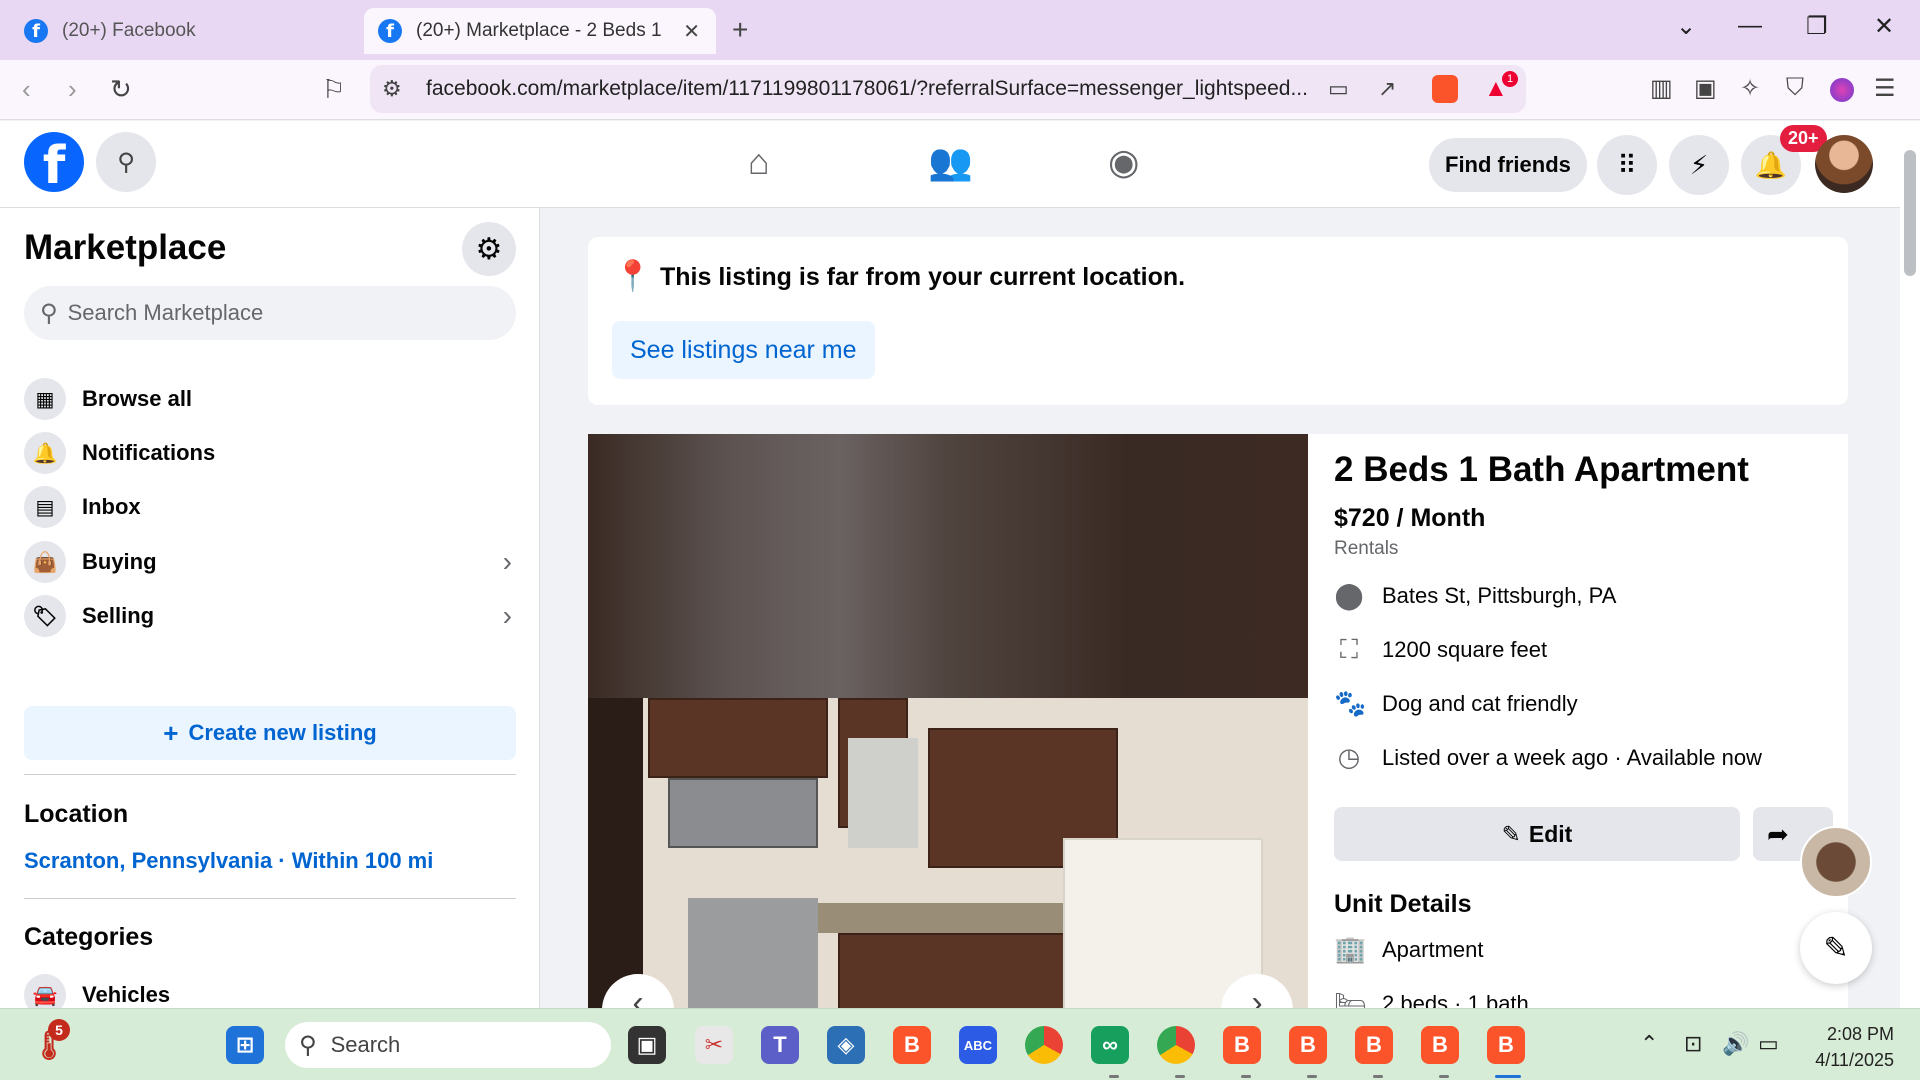  What do you see at coordinates (45, 991) in the screenshot?
I see `car-icon: 🚘` at bounding box center [45, 991].